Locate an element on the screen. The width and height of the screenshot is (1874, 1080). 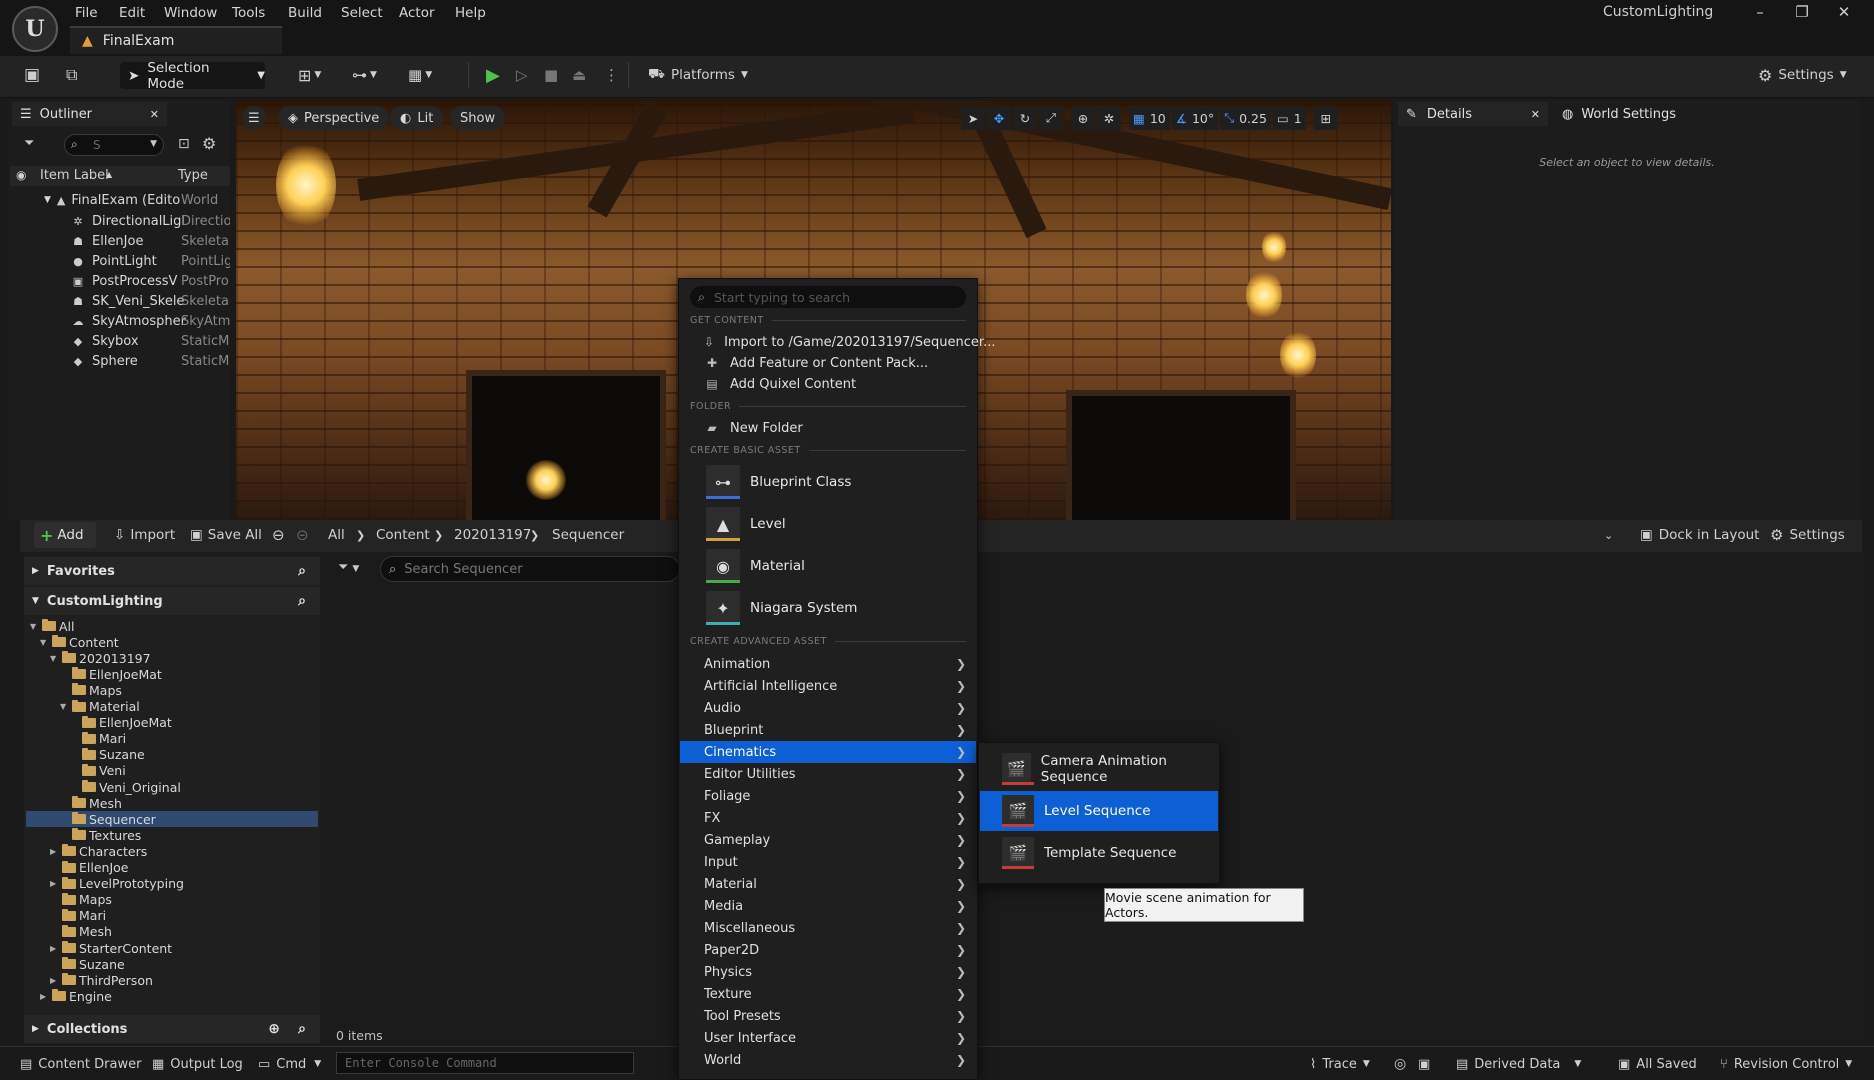
project-tab: ▲ FinalExam is located at coordinates (176, 40).